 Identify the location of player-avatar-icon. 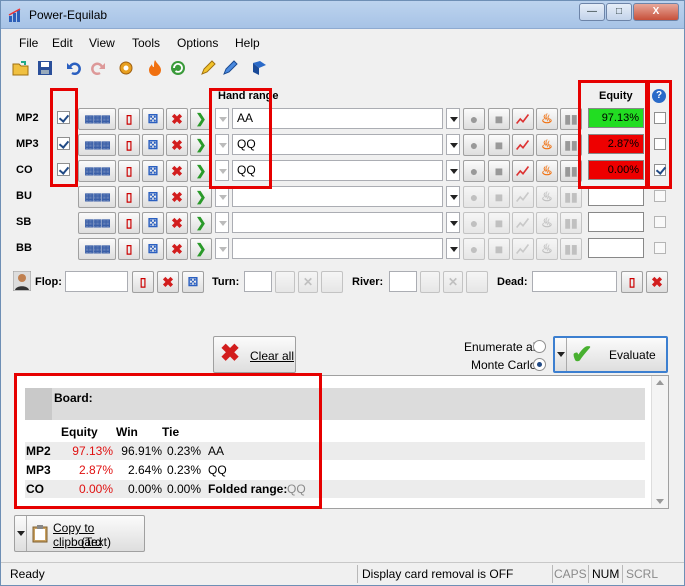
(22, 281).